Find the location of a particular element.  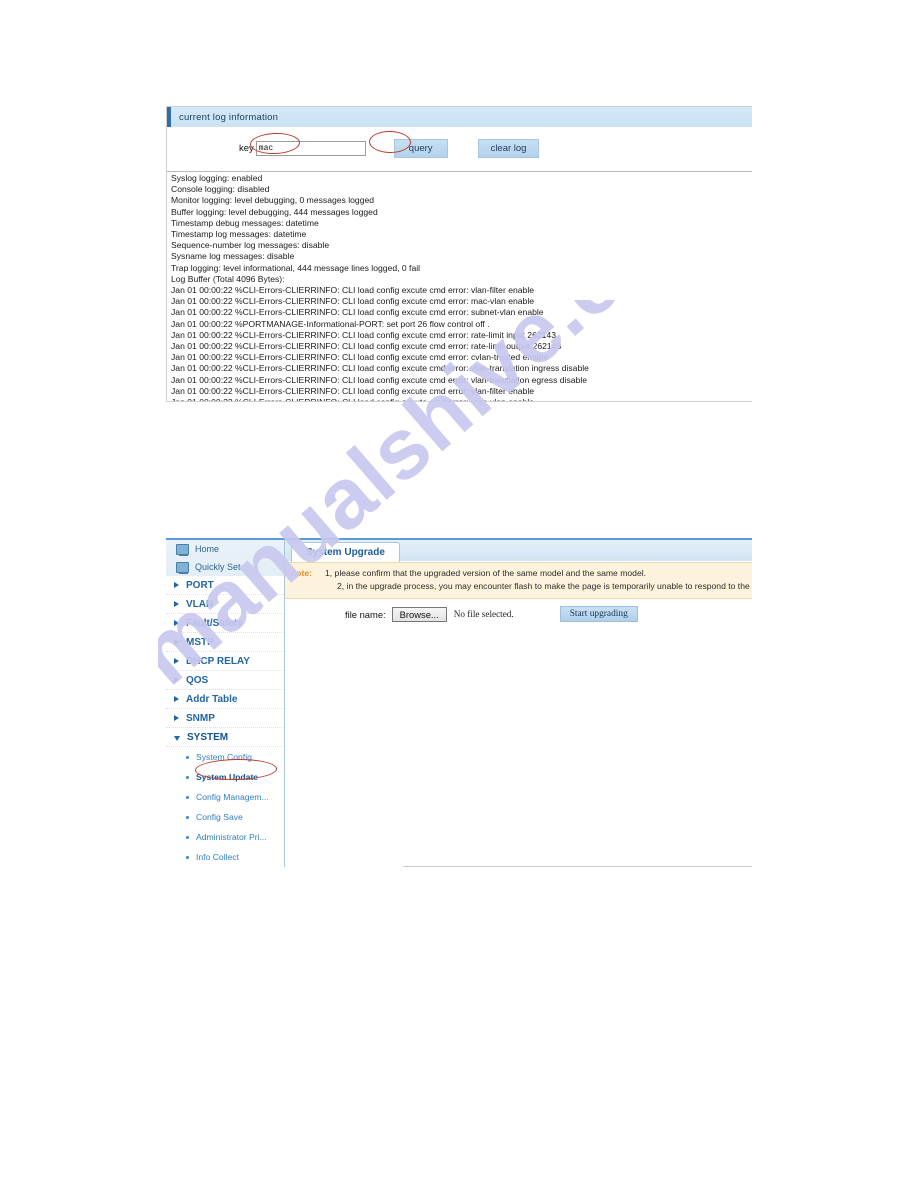

upgrade-panel-bottom-rule is located at coordinates (577, 866).